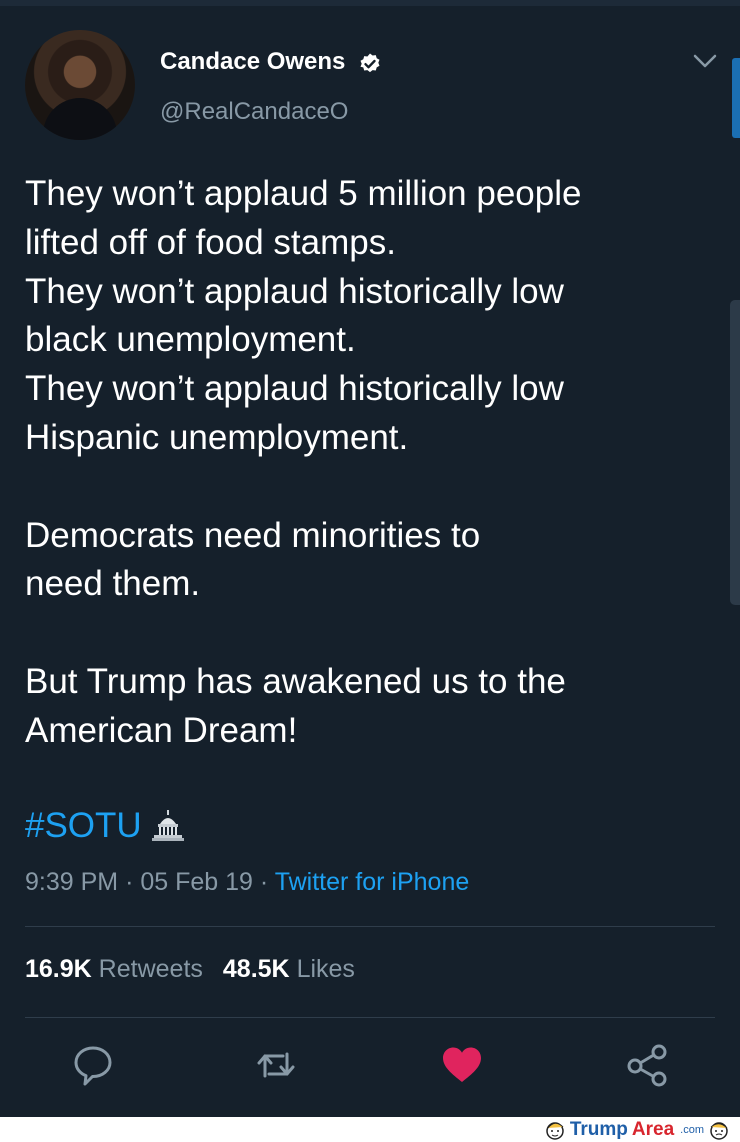  I want to click on capitol-icon, so click(167, 825).